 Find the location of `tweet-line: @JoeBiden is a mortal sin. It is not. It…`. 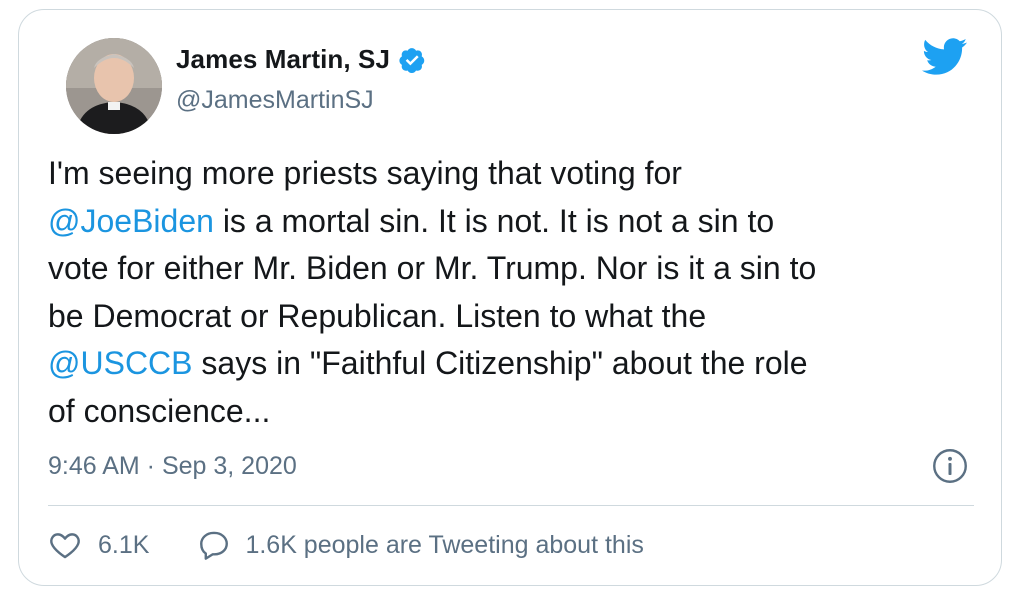

tweet-line: @JoeBiden is a mortal sin. It is not. It… is located at coordinates (513, 222).